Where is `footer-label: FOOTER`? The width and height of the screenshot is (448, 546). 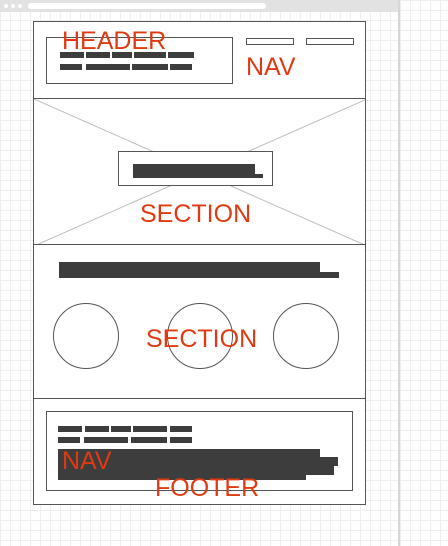
footer-label: FOOTER is located at coordinates (207, 488).